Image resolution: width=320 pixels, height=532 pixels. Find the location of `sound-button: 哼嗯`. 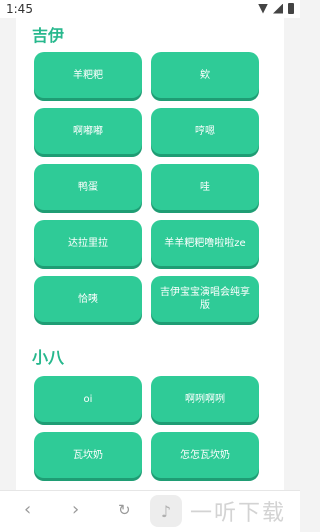

sound-button: 哼嗯 is located at coordinates (205, 131).